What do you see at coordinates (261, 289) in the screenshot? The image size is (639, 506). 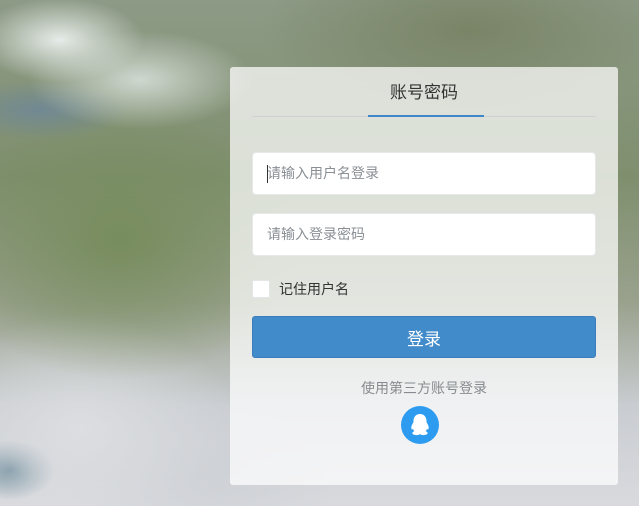 I see `remember-username-checkbox` at bounding box center [261, 289].